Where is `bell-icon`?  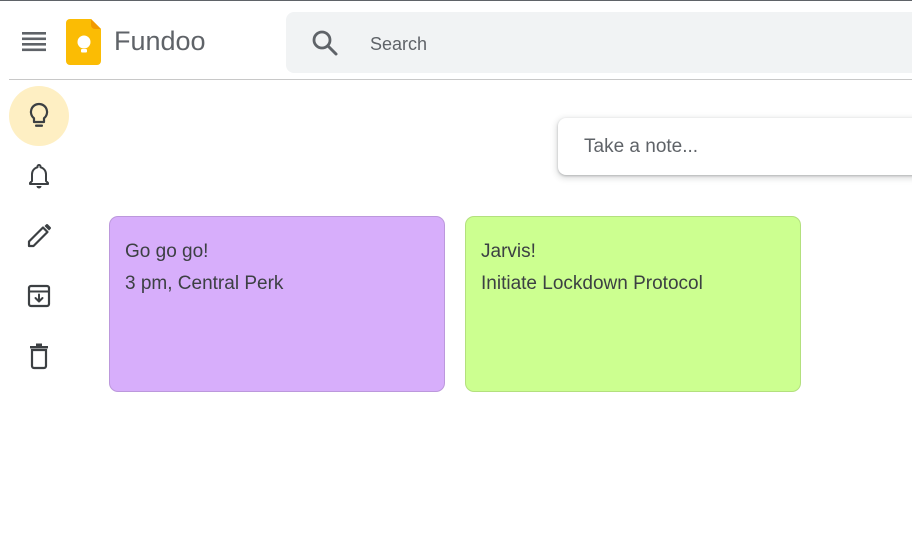 bell-icon is located at coordinates (39, 176).